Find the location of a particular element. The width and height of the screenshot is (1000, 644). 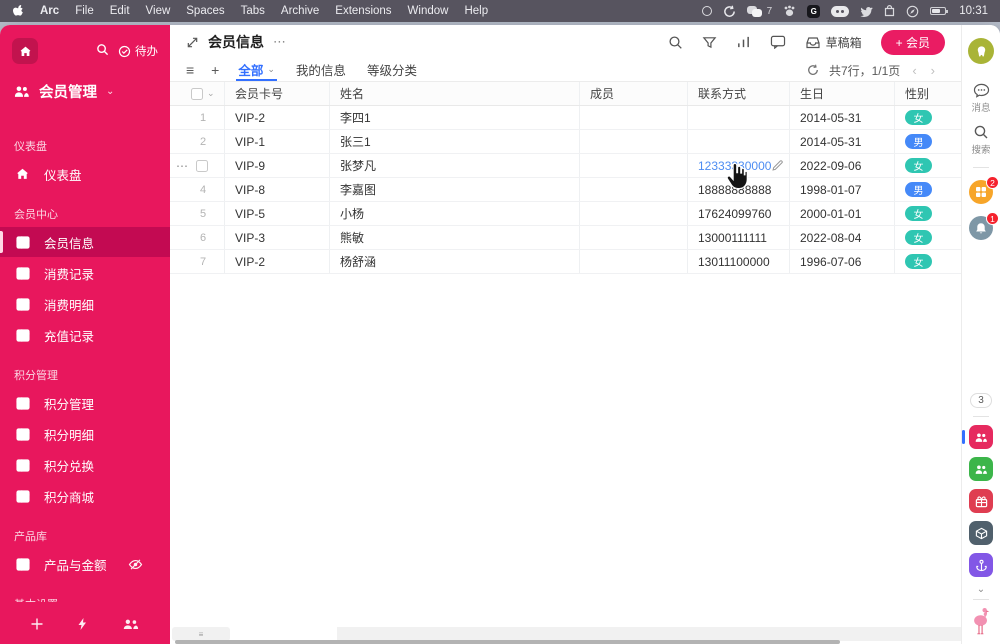

column-header-成员: 成员 is located at coordinates (634, 93).